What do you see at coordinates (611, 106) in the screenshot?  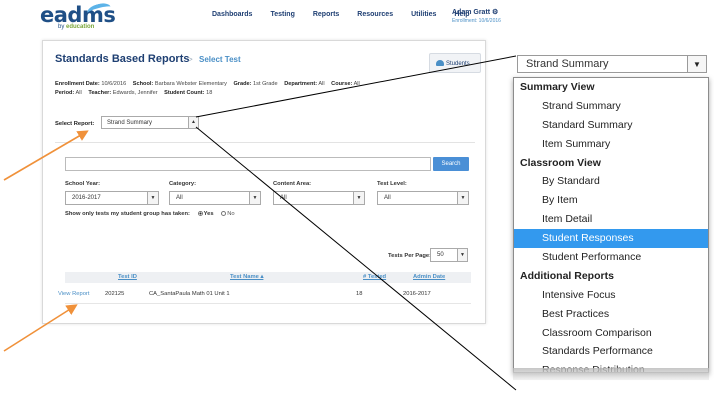 I see `option-strand-summary: Strand Summary` at bounding box center [611, 106].